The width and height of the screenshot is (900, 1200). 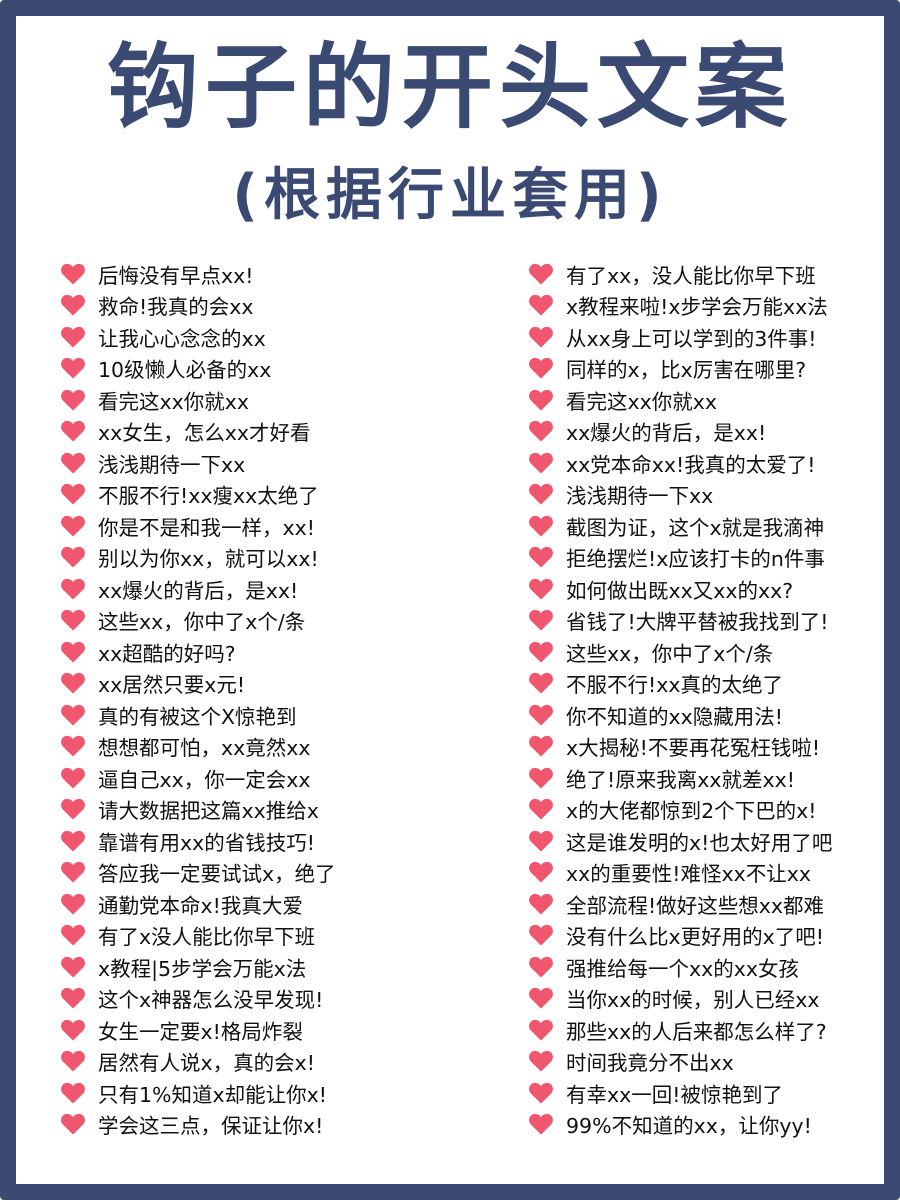 What do you see at coordinates (695, 937) in the screenshot?
I see `list-item-text: 没有什么比x更好用的x了吧!` at bounding box center [695, 937].